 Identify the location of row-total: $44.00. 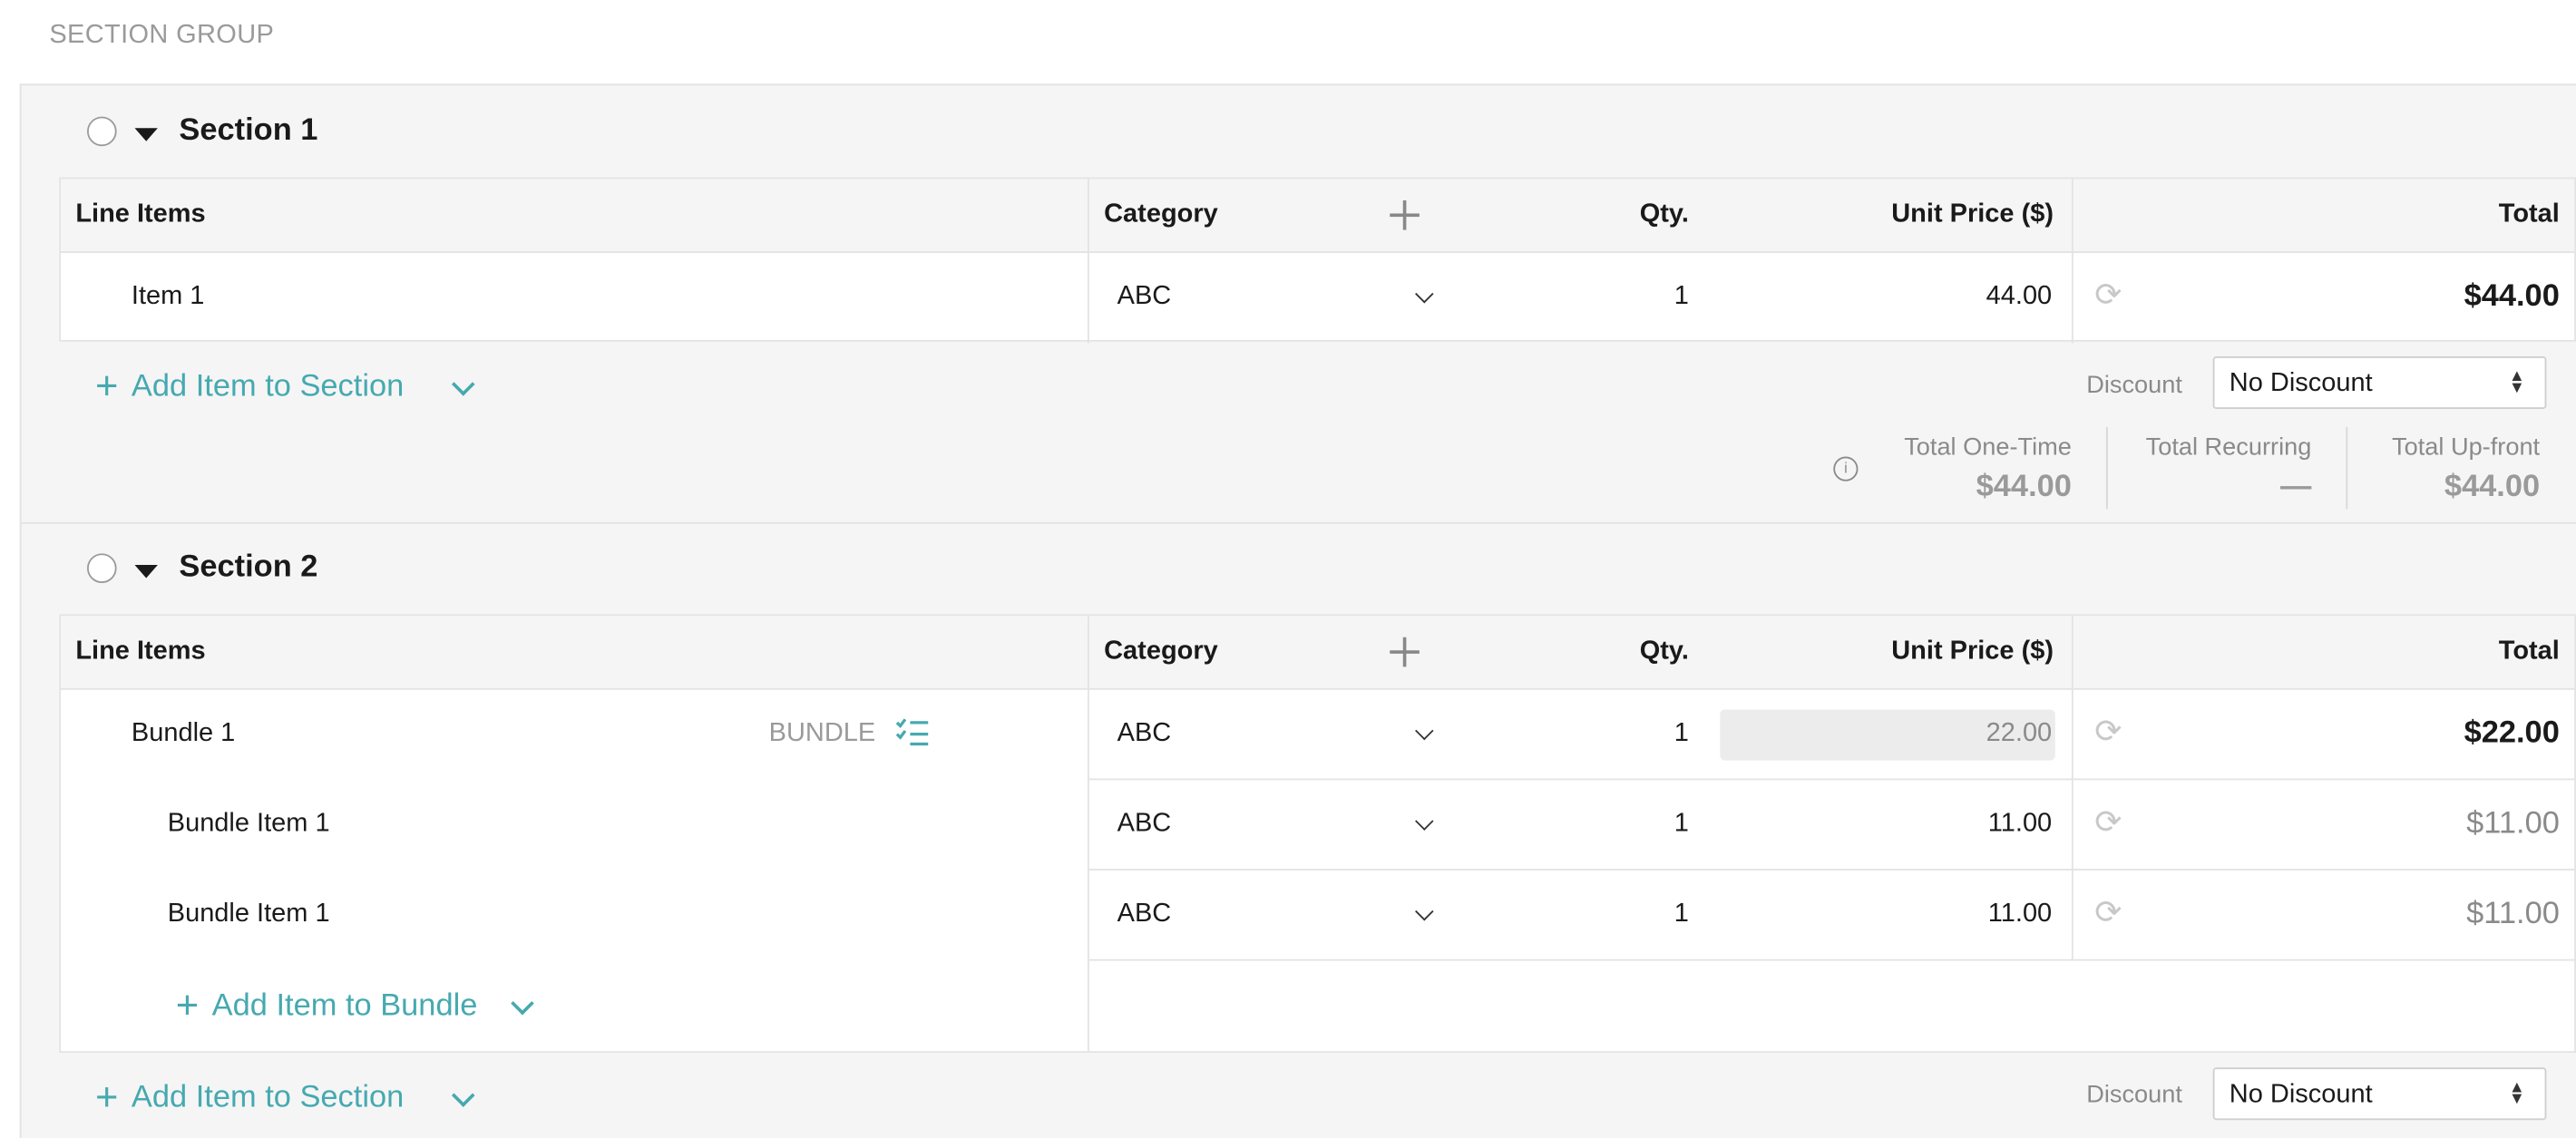
(2512, 296).